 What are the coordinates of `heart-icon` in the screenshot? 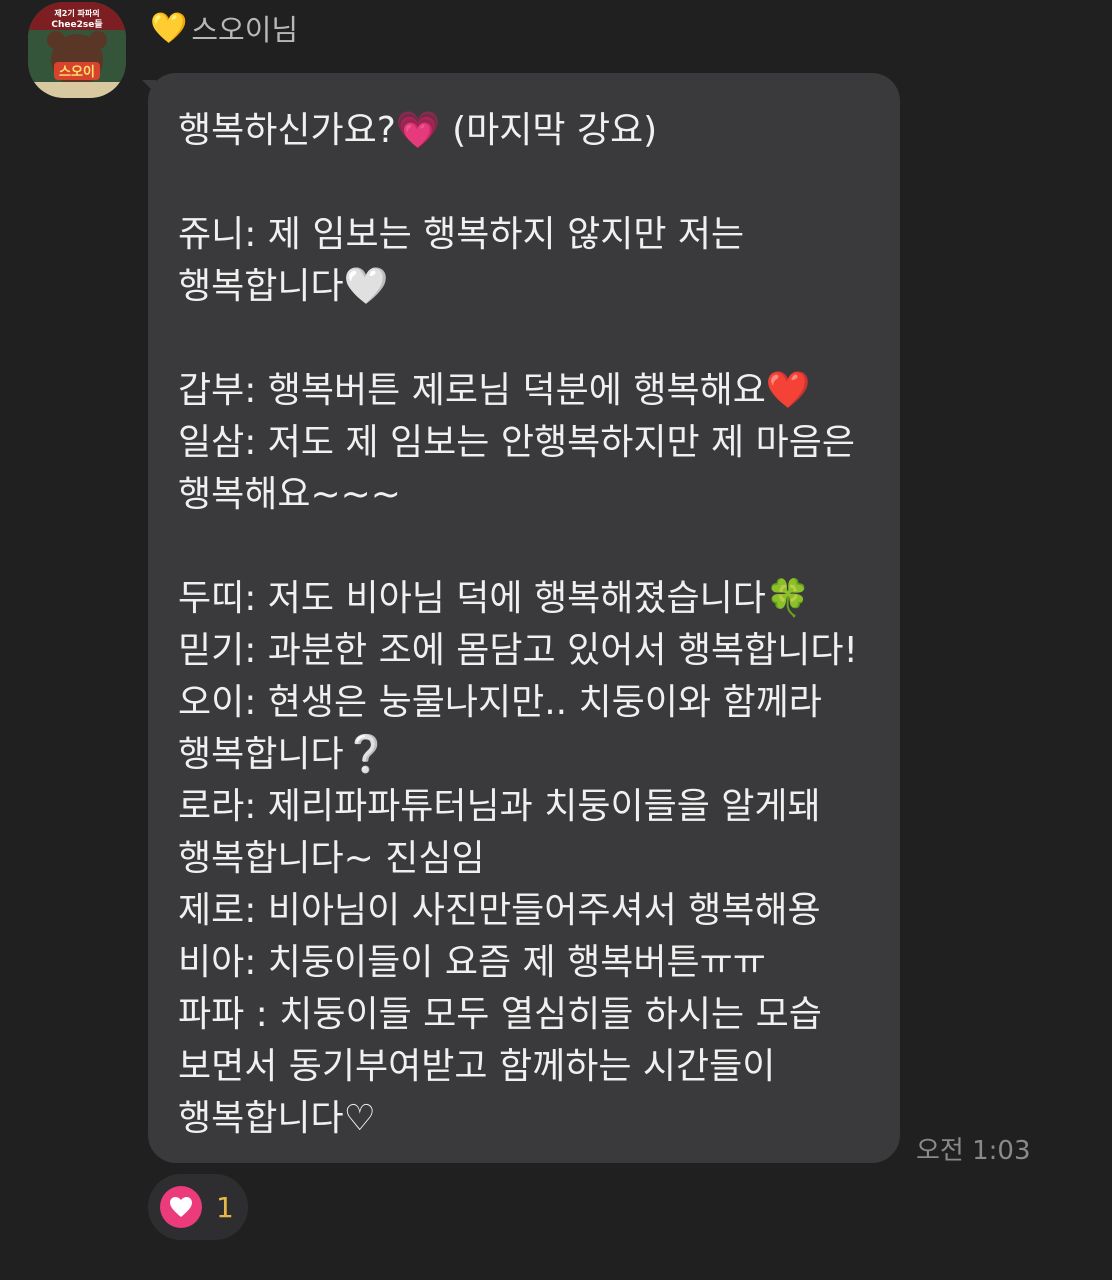 It's located at (181, 1207).